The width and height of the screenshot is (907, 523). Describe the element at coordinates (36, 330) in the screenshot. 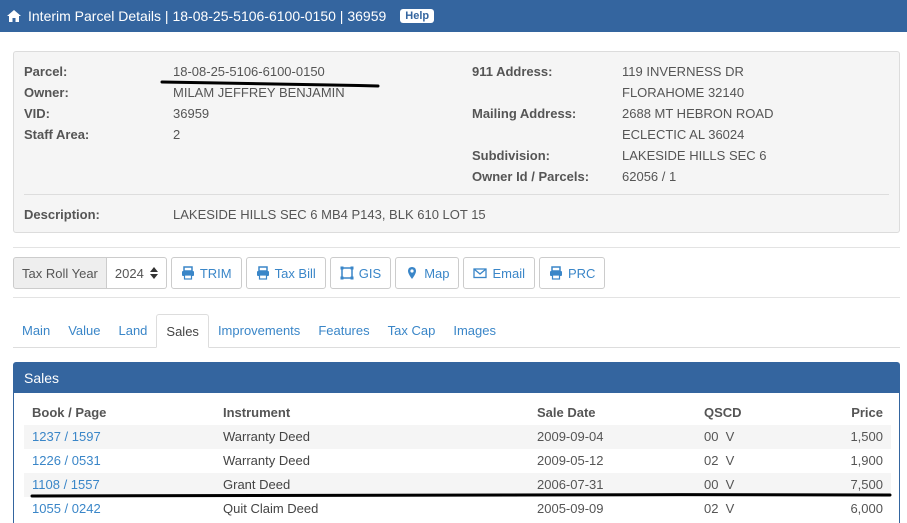

I see `tab-main: Main` at that location.